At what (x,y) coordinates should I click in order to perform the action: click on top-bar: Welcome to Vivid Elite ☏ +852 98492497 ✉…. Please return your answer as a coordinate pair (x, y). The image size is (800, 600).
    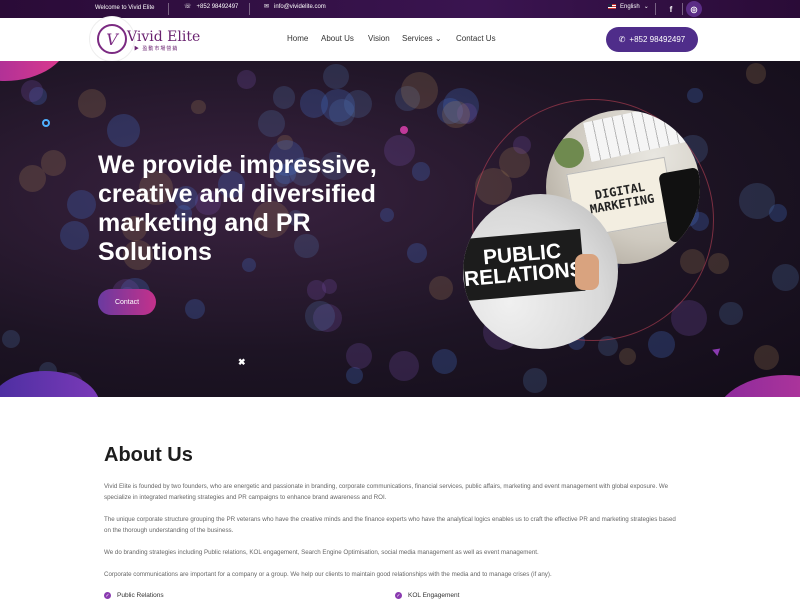
    Looking at the image, I should click on (400, 9).